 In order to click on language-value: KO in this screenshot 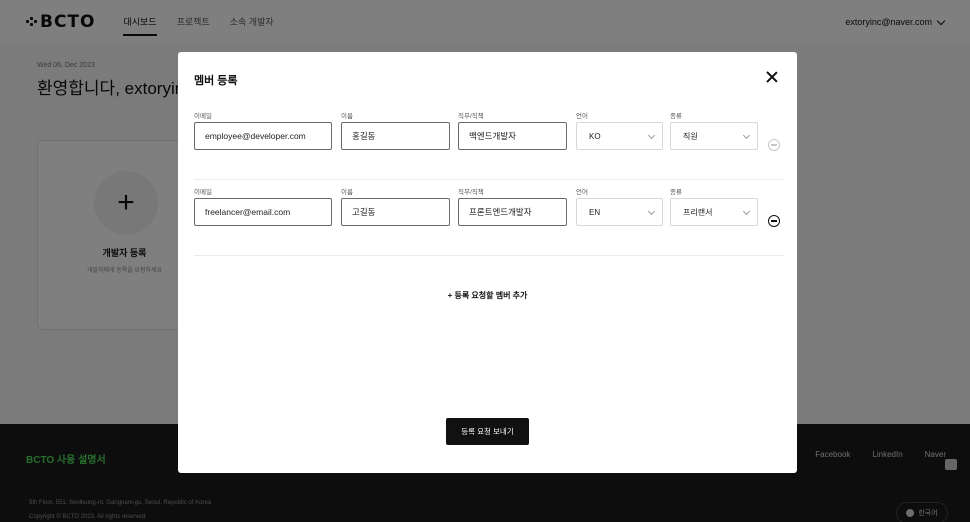, I will do `click(595, 136)`.